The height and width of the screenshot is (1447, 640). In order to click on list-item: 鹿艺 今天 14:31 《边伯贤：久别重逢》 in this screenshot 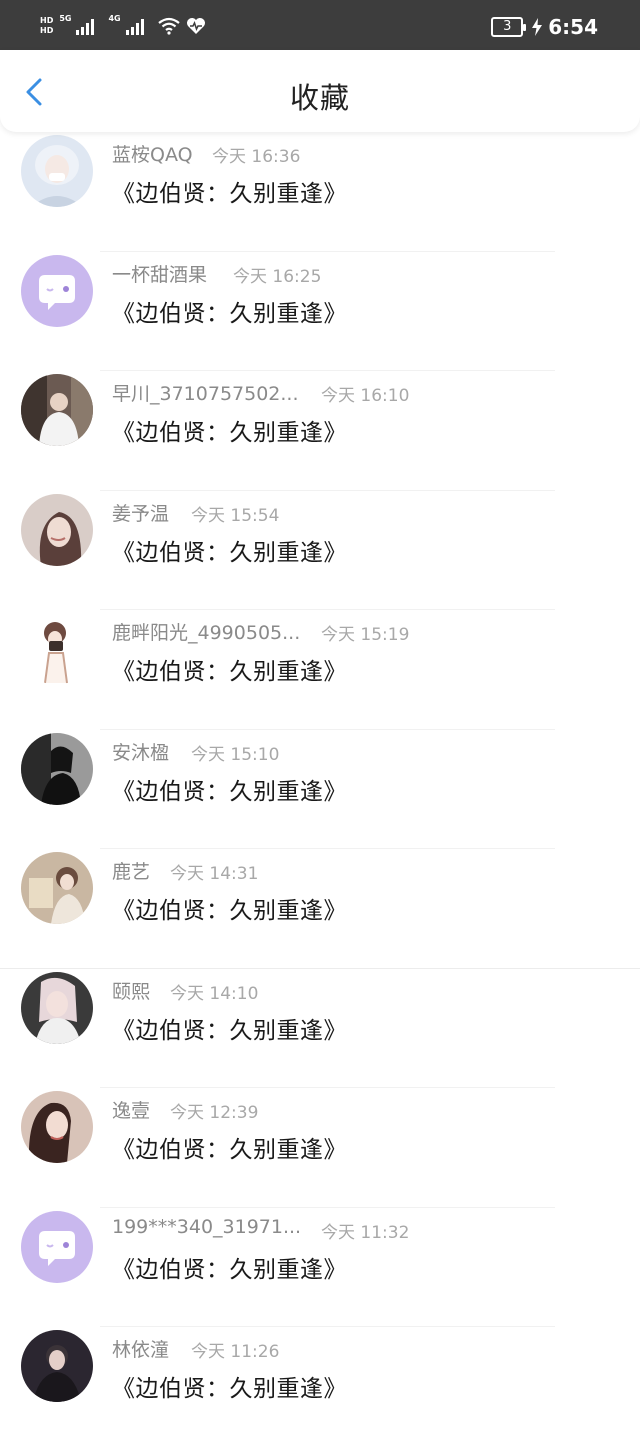, I will do `click(320, 909)`.